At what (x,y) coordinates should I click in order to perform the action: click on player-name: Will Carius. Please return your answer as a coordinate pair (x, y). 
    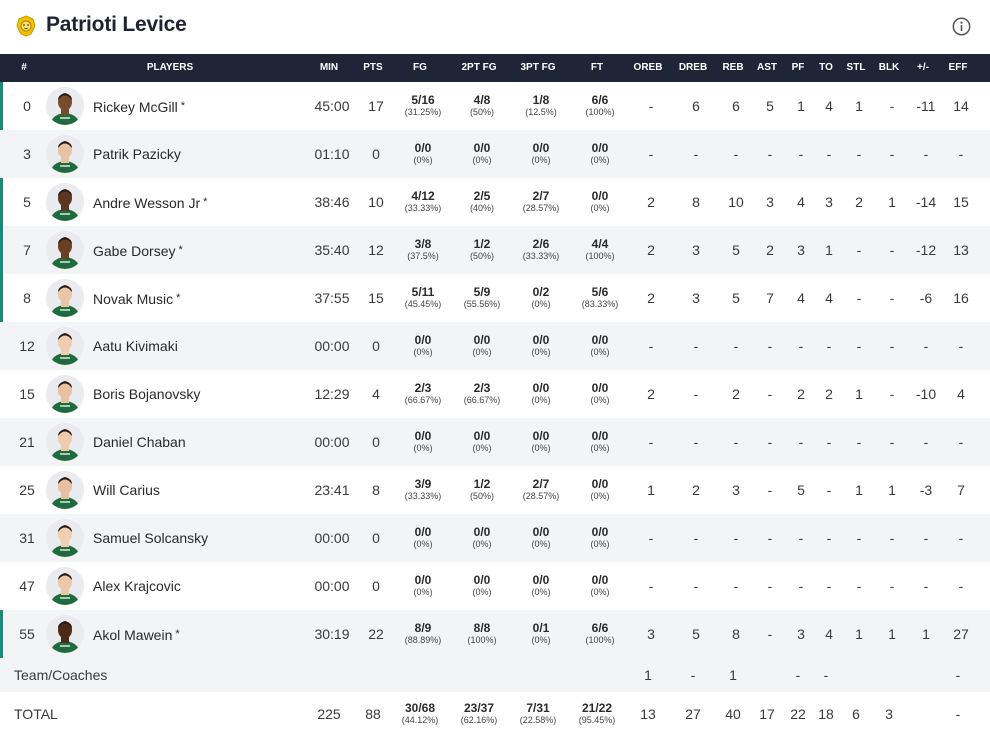
    Looking at the image, I should click on (126, 490).